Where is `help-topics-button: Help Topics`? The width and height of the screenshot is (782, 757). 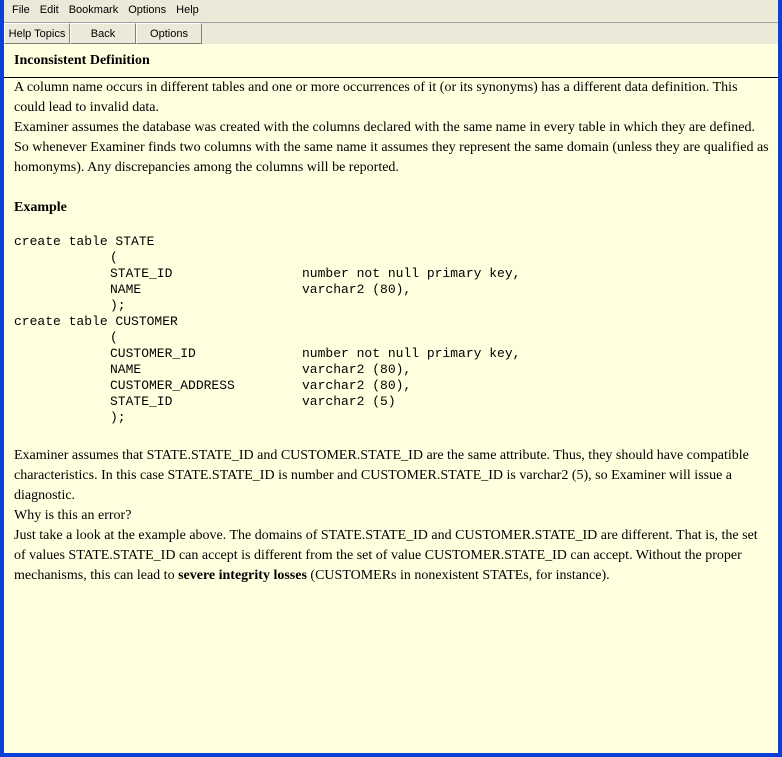
help-topics-button: Help Topics is located at coordinates (37, 33).